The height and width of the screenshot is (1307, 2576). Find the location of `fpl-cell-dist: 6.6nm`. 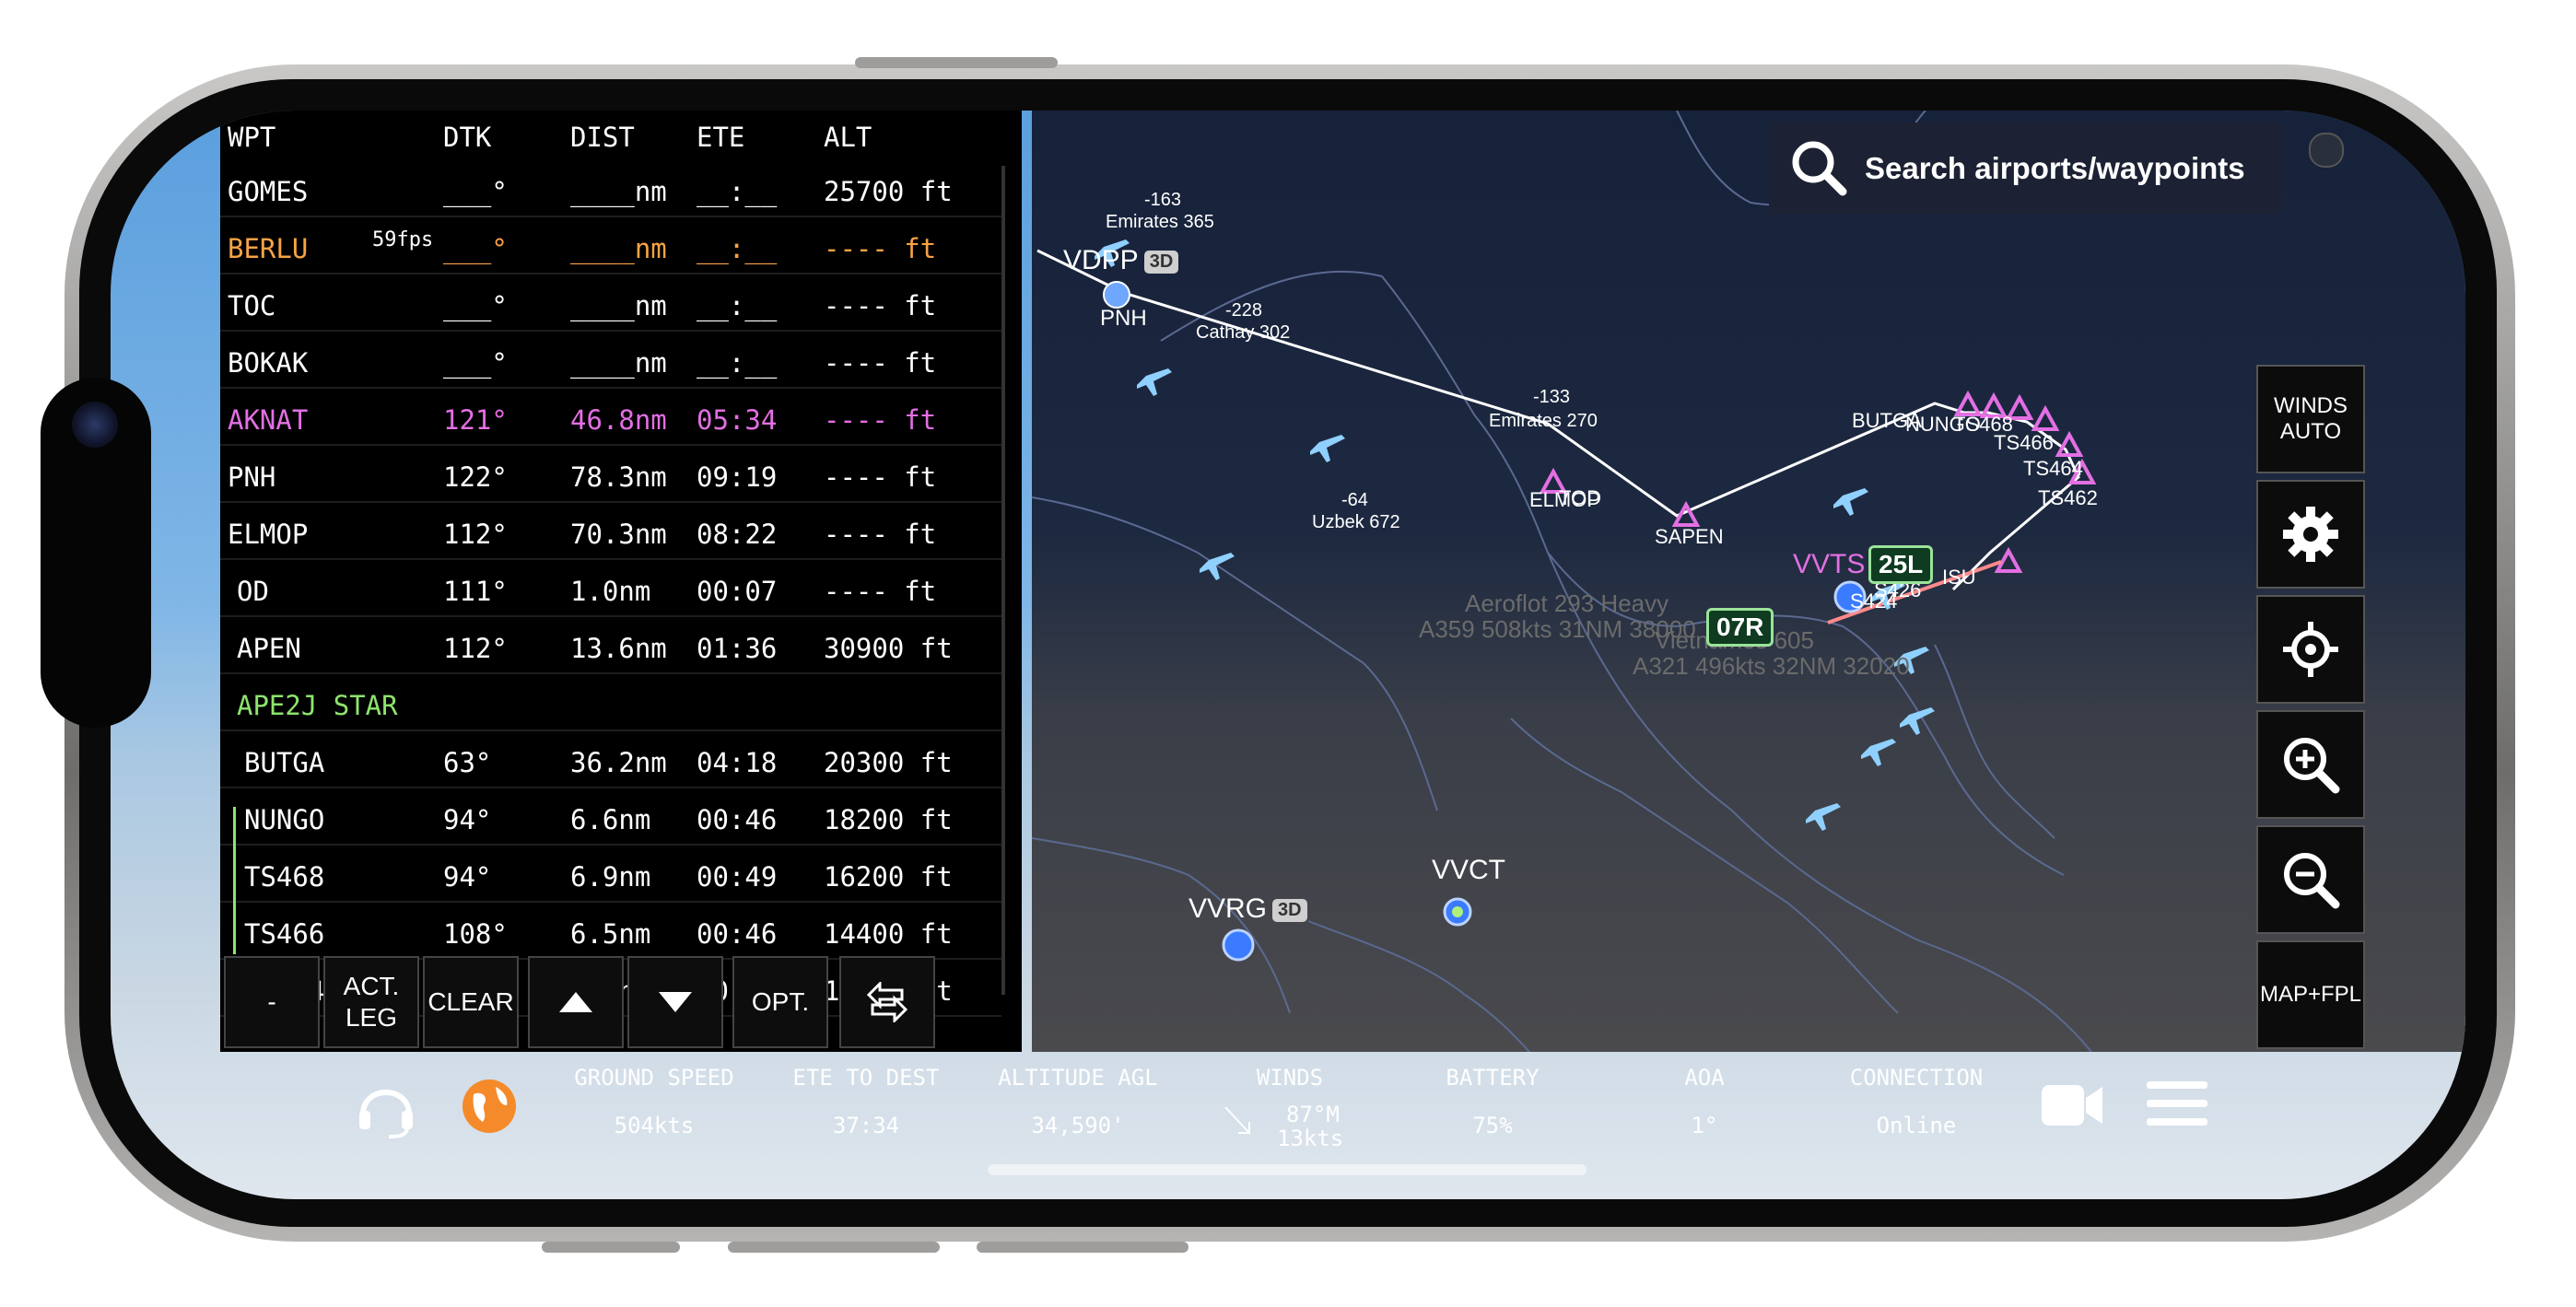

fpl-cell-dist: 6.6nm is located at coordinates (610, 820).